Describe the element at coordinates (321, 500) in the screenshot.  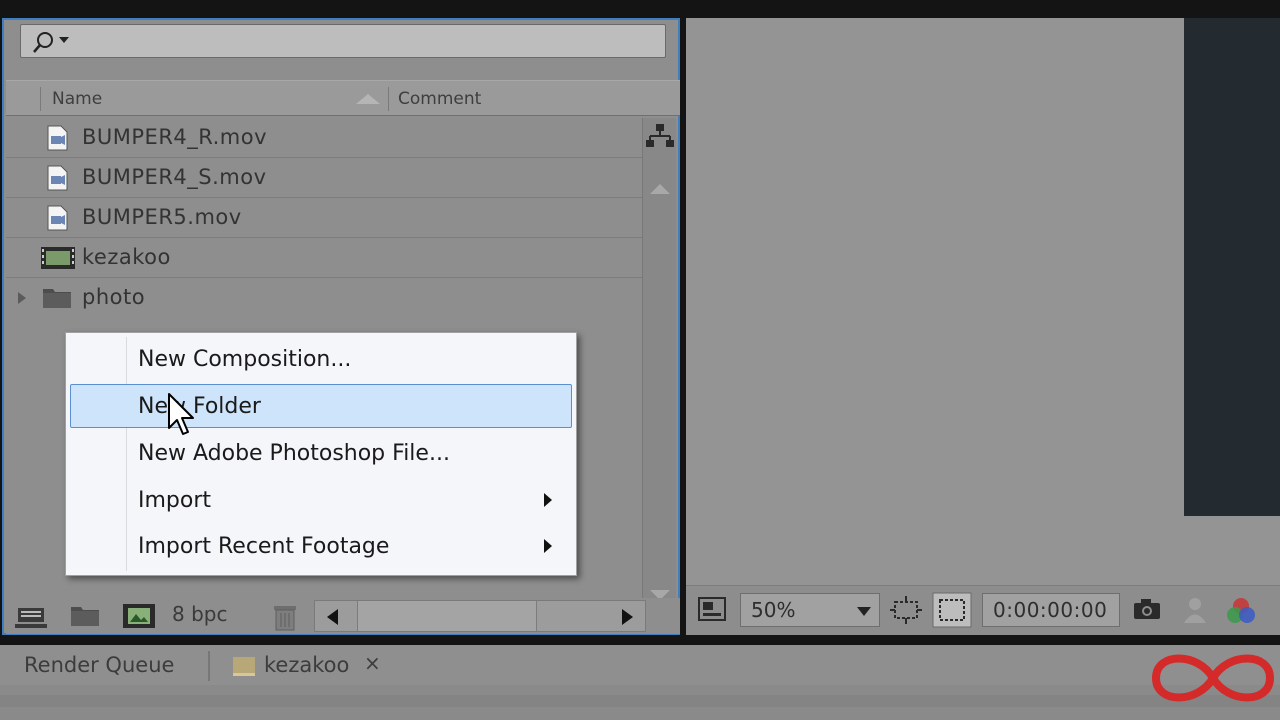
I see `menu-item-import: Import` at that location.